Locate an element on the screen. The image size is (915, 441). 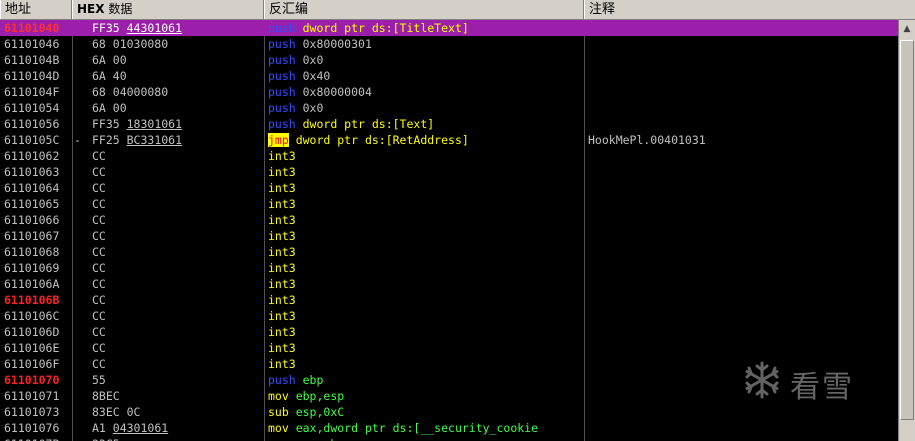
address-cell: 61101076 is located at coordinates (32, 428).